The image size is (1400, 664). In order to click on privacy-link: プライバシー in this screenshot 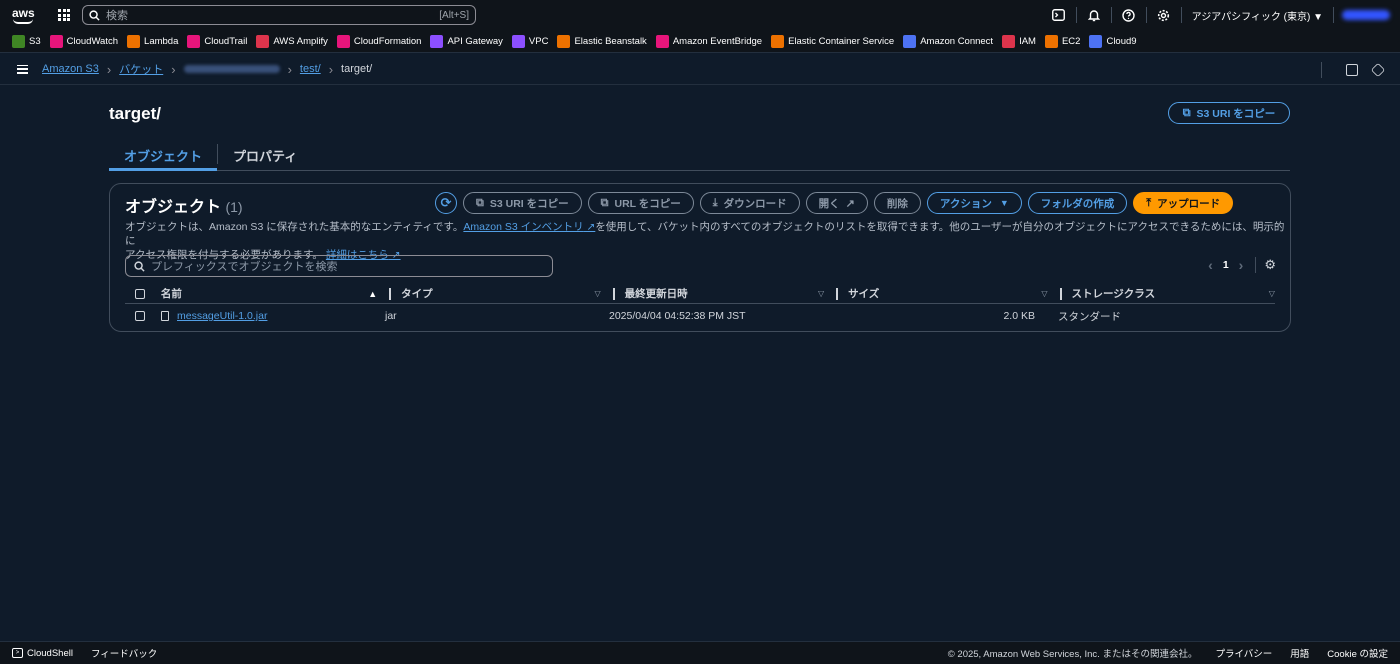, I will do `click(1243, 653)`.